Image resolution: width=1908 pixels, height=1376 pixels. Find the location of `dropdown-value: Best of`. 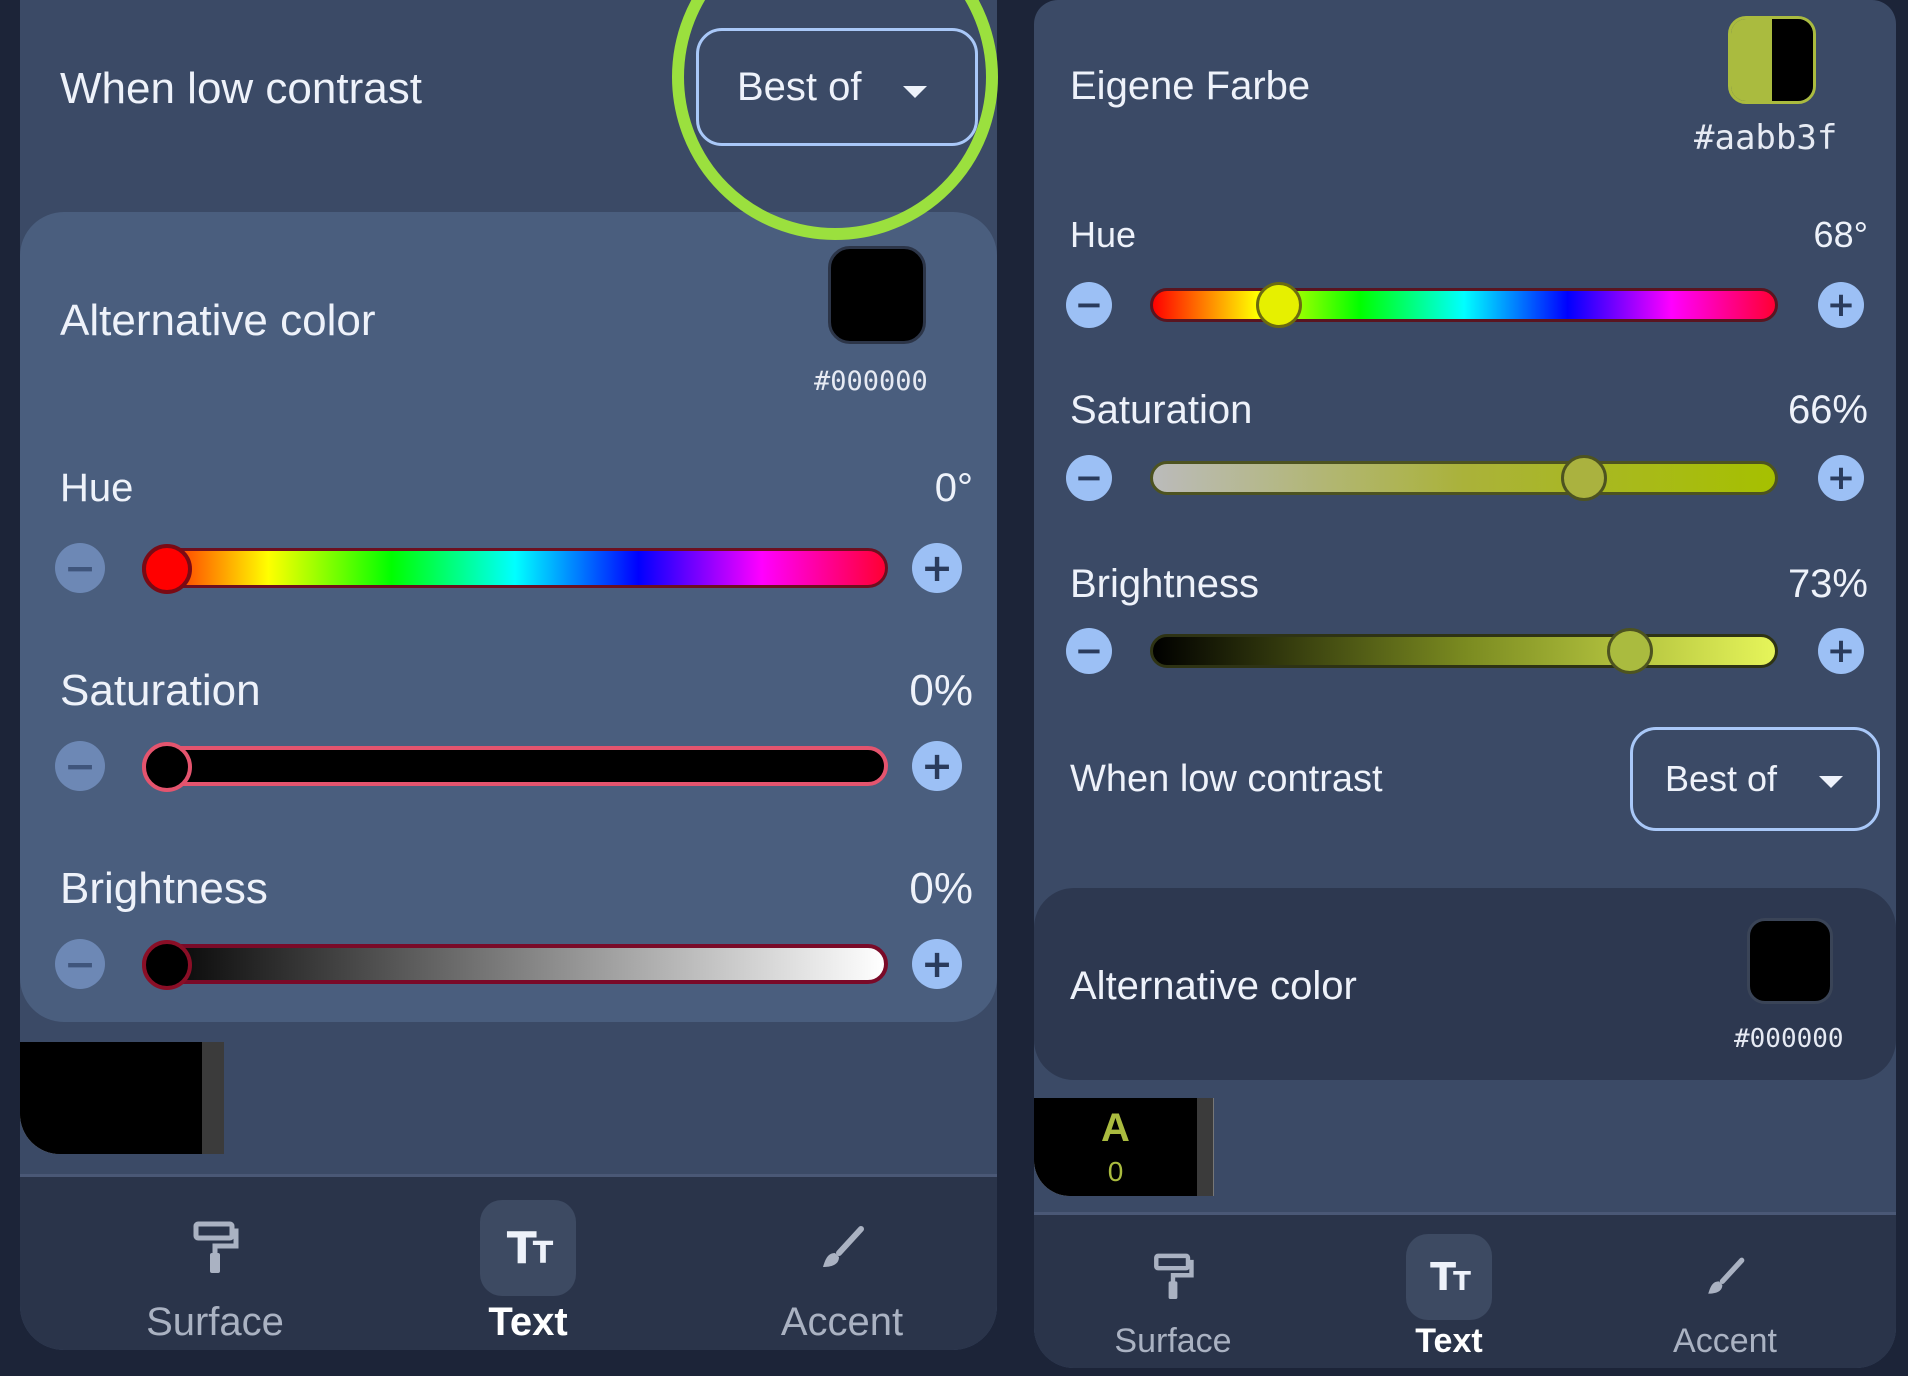

dropdown-value: Best of is located at coordinates (1721, 778).